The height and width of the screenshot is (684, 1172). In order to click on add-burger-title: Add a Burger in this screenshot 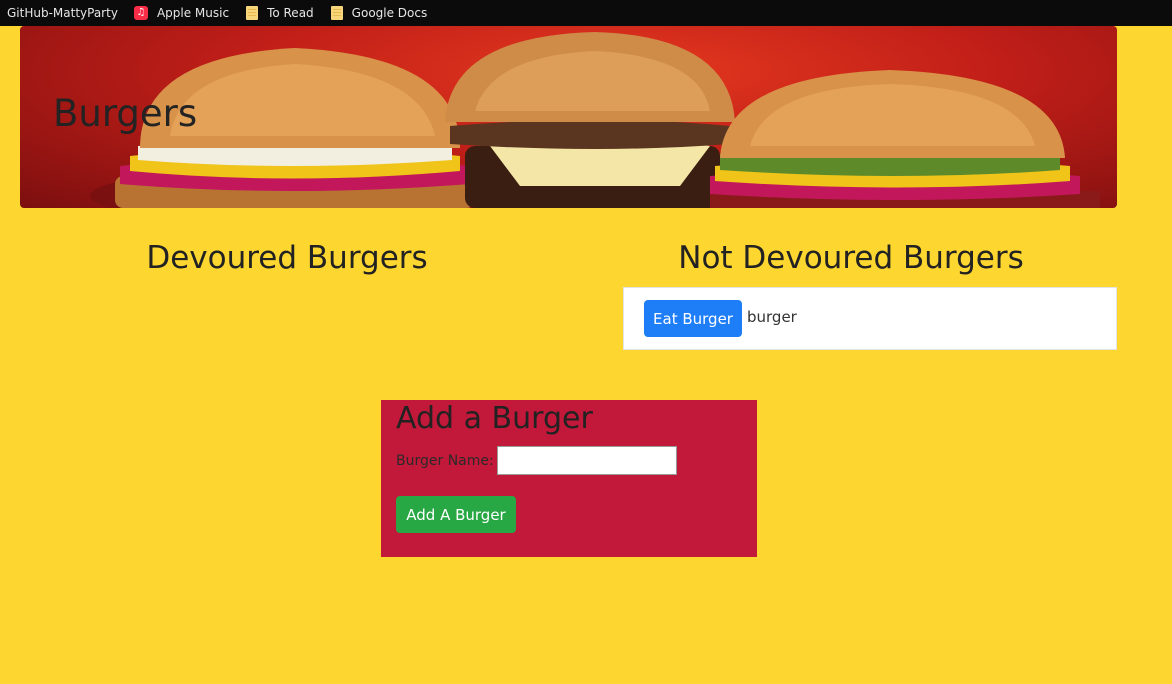, I will do `click(494, 418)`.